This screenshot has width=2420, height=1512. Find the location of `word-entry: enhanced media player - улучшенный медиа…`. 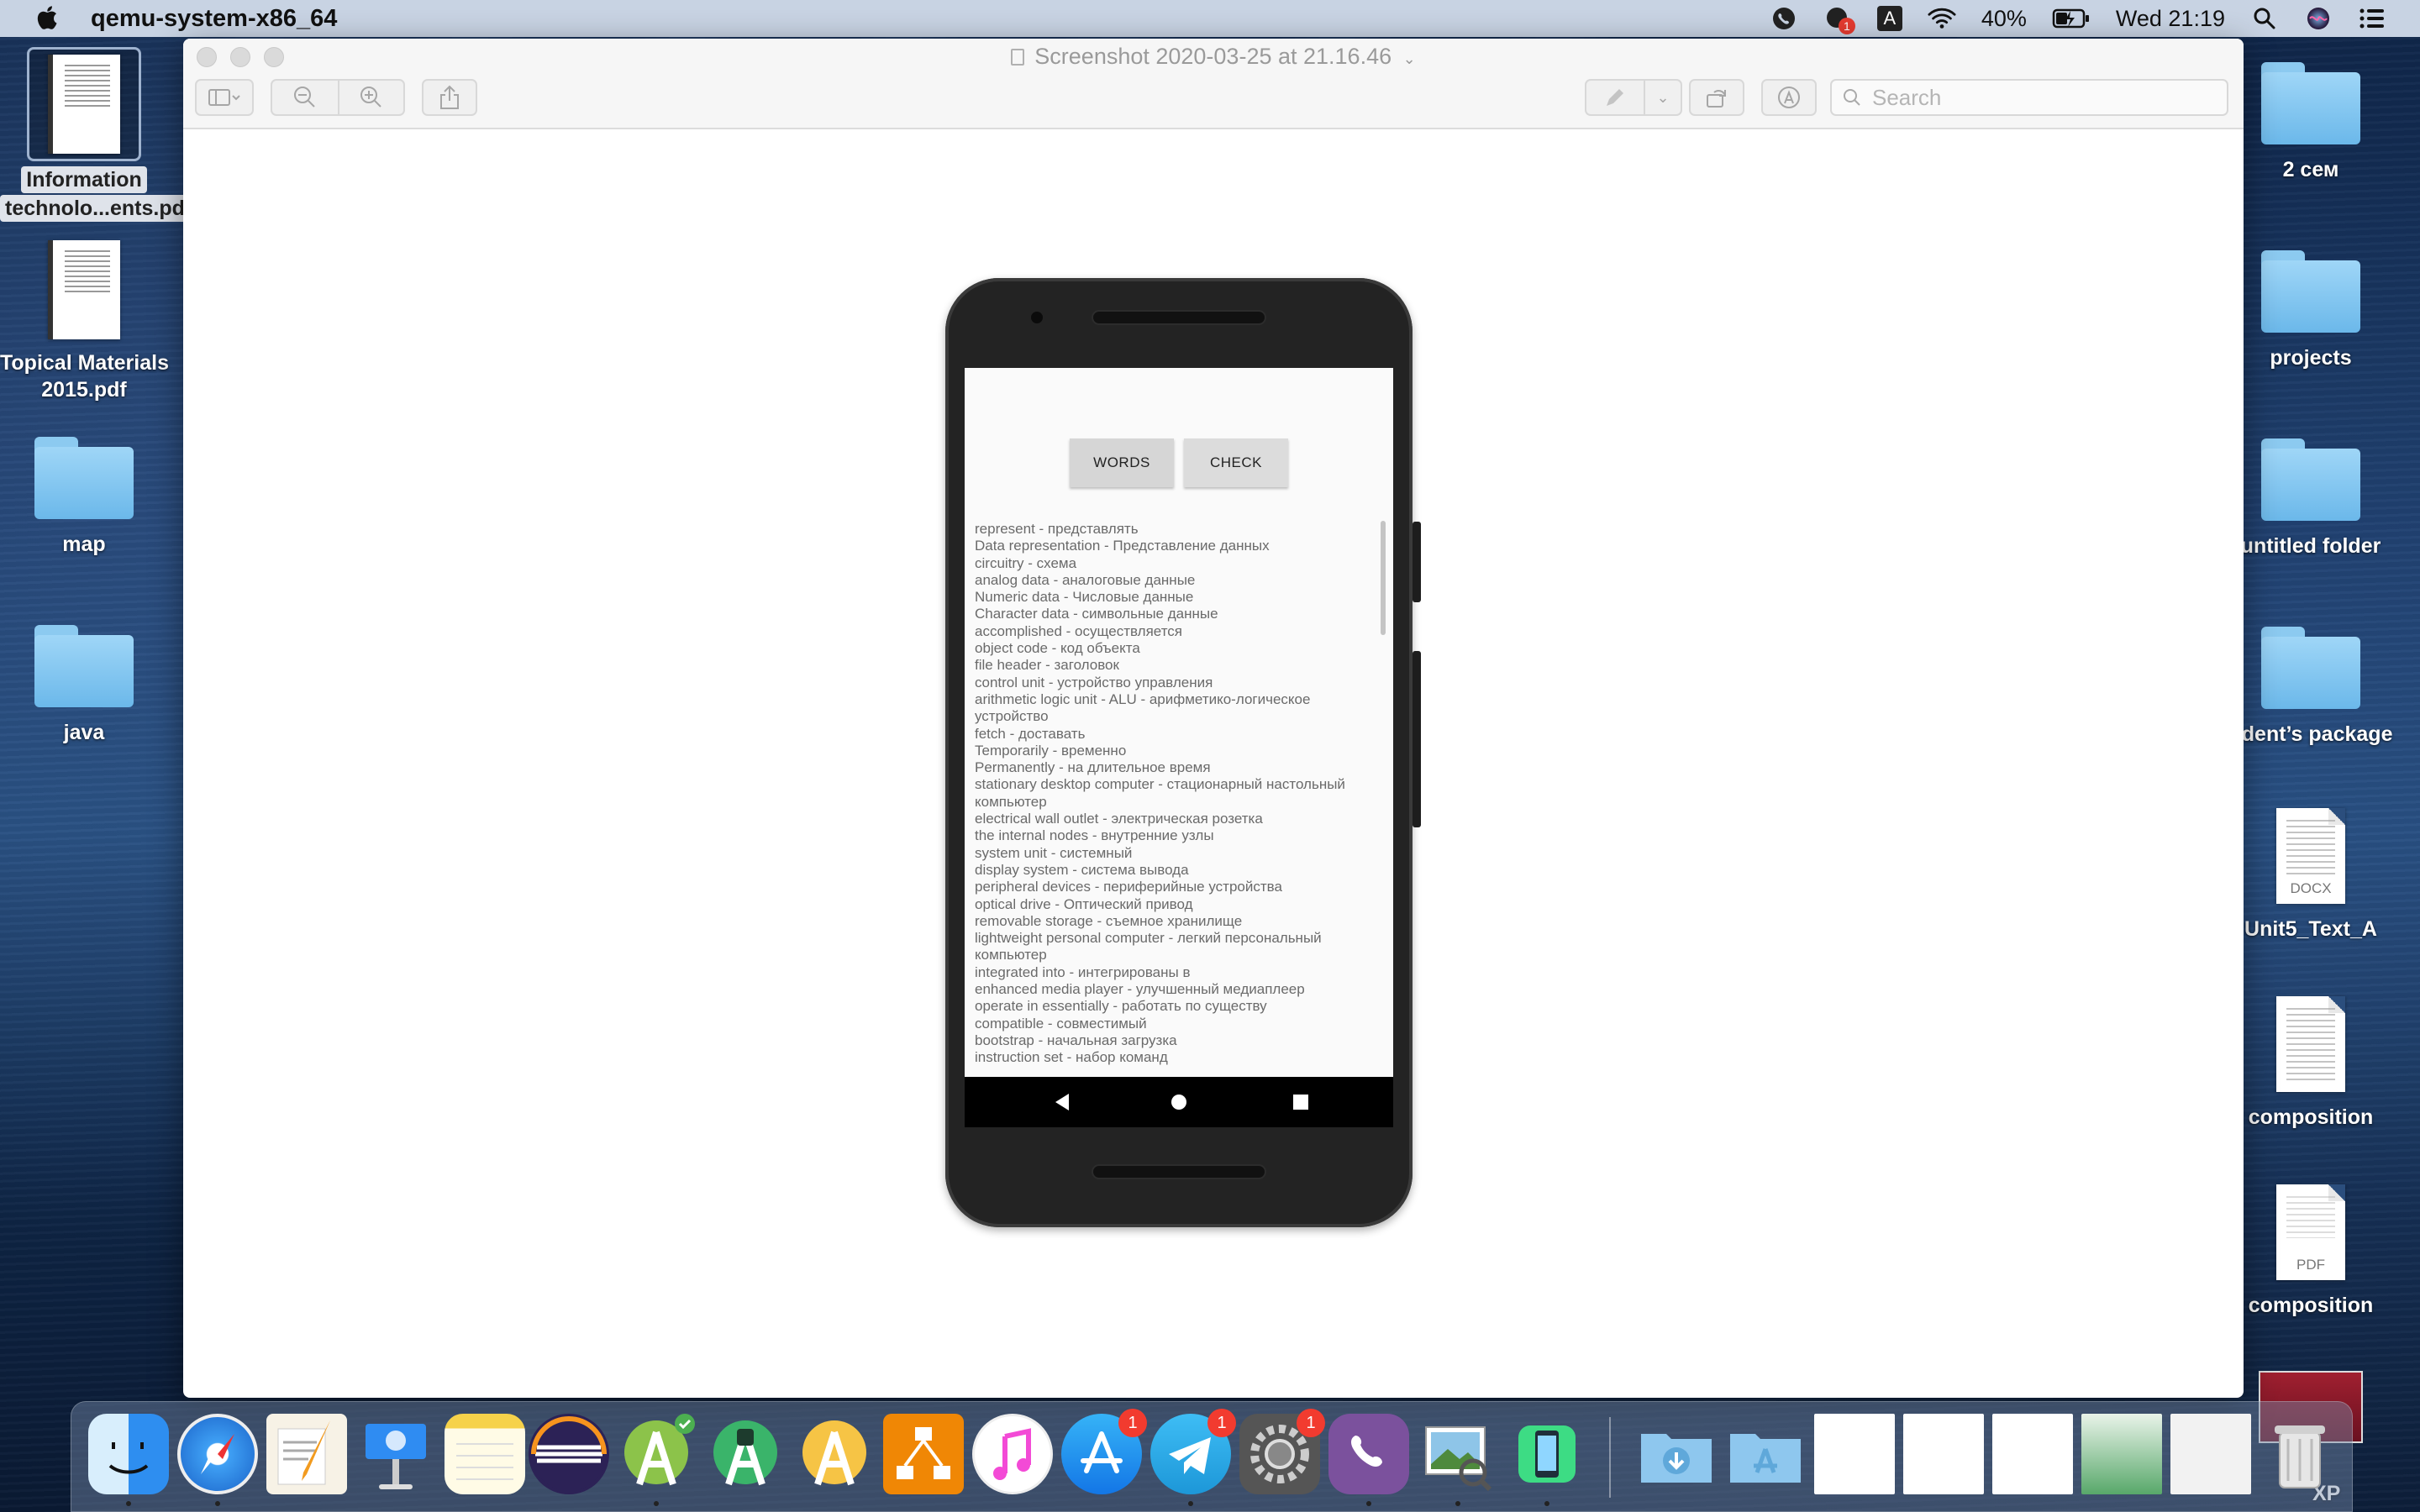

word-entry: enhanced media player - улучшенный медиа… is located at coordinates (1140, 989).